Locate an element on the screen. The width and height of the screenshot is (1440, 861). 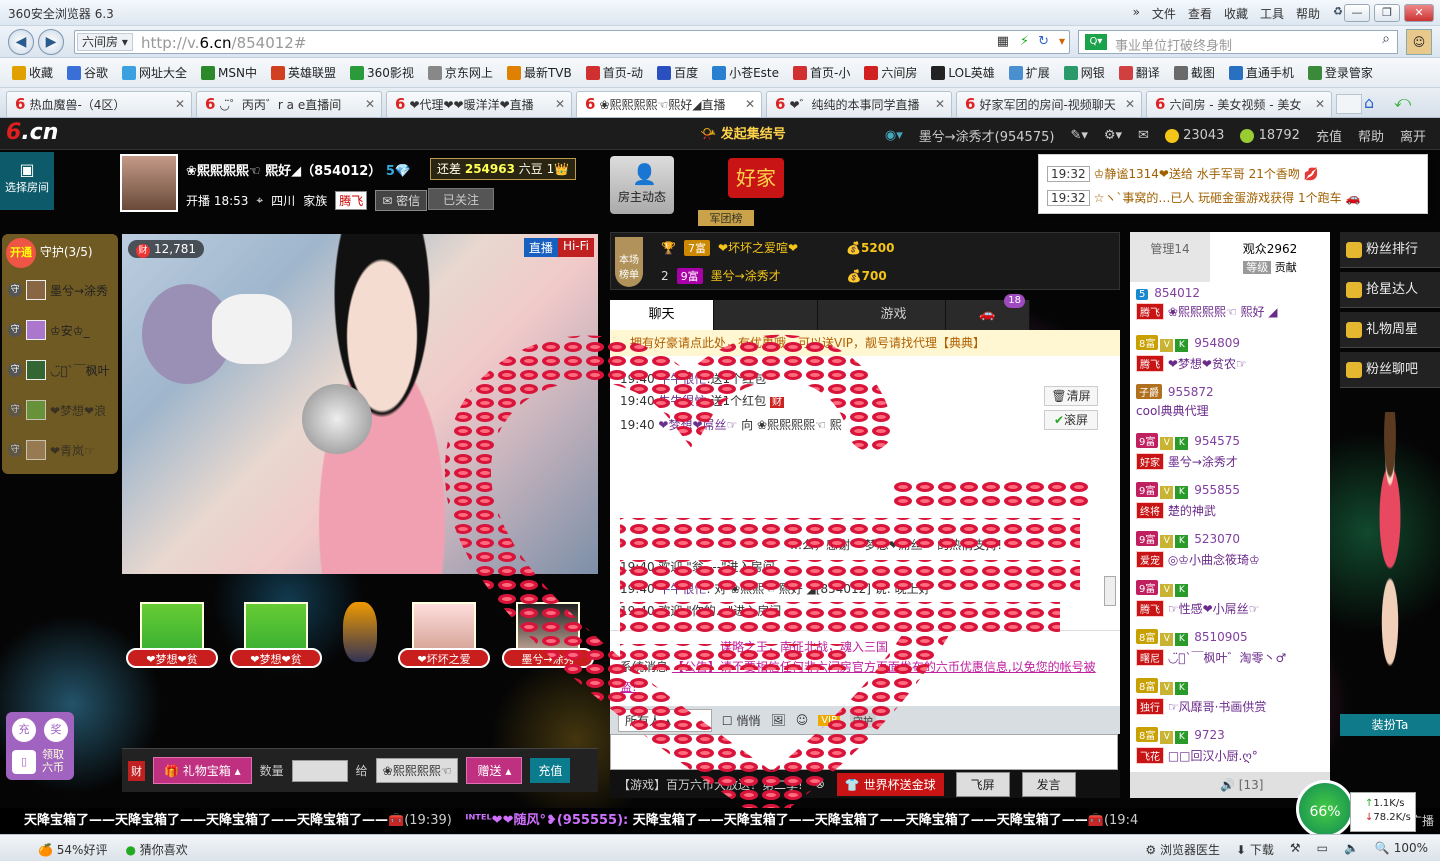
edit-icon: ✎▾ is located at coordinates (1078, 135).